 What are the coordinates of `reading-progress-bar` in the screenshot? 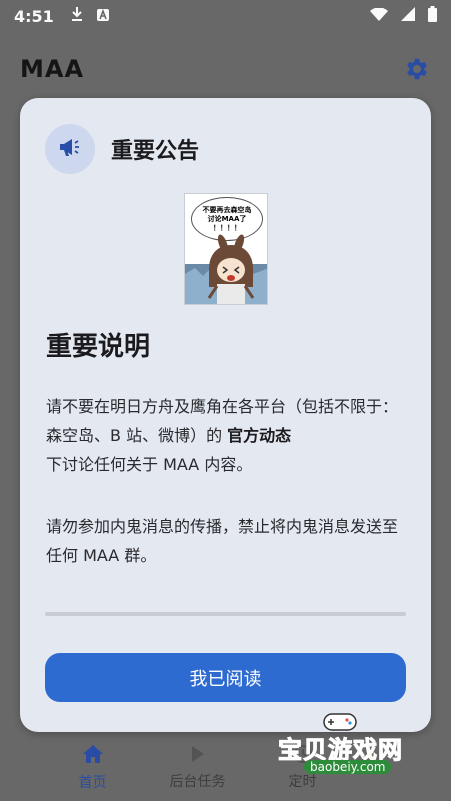 It's located at (225, 614).